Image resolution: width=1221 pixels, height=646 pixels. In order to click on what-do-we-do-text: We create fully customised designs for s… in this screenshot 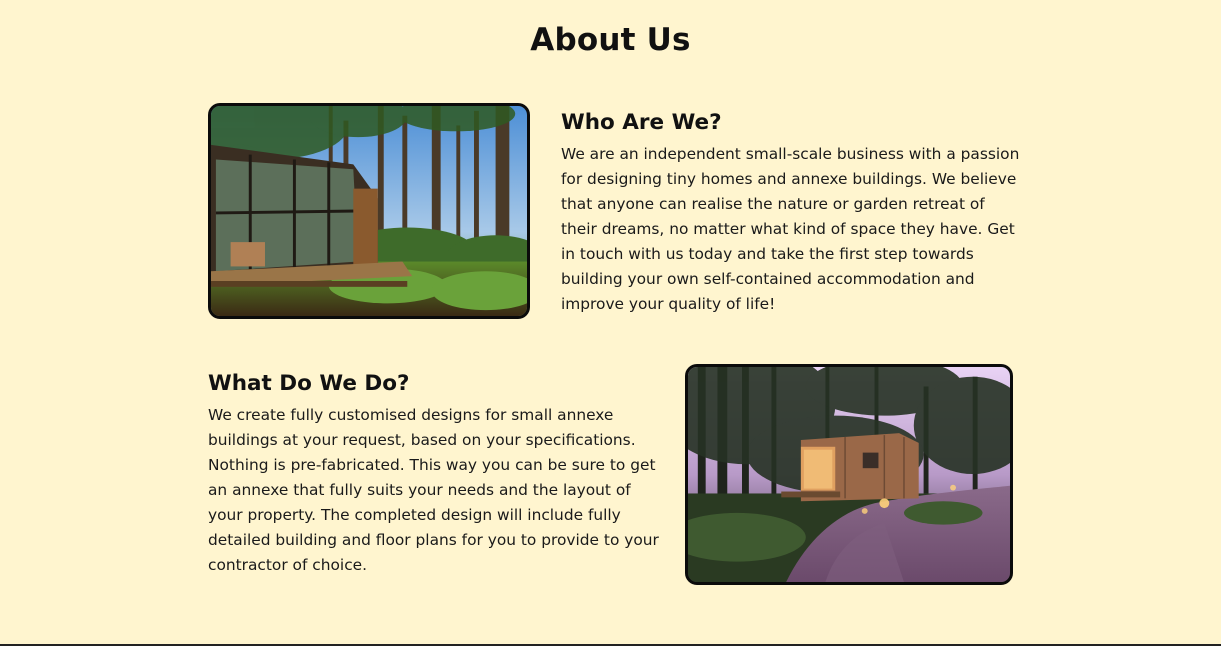, I will do `click(433, 490)`.